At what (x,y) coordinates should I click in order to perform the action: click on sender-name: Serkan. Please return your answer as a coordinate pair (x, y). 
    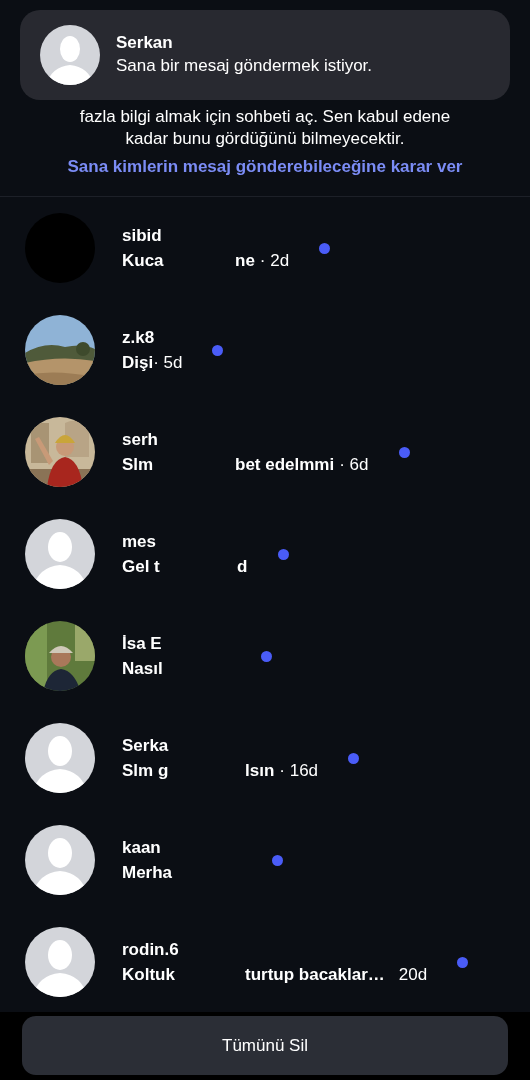
    Looking at the image, I should click on (145, 43).